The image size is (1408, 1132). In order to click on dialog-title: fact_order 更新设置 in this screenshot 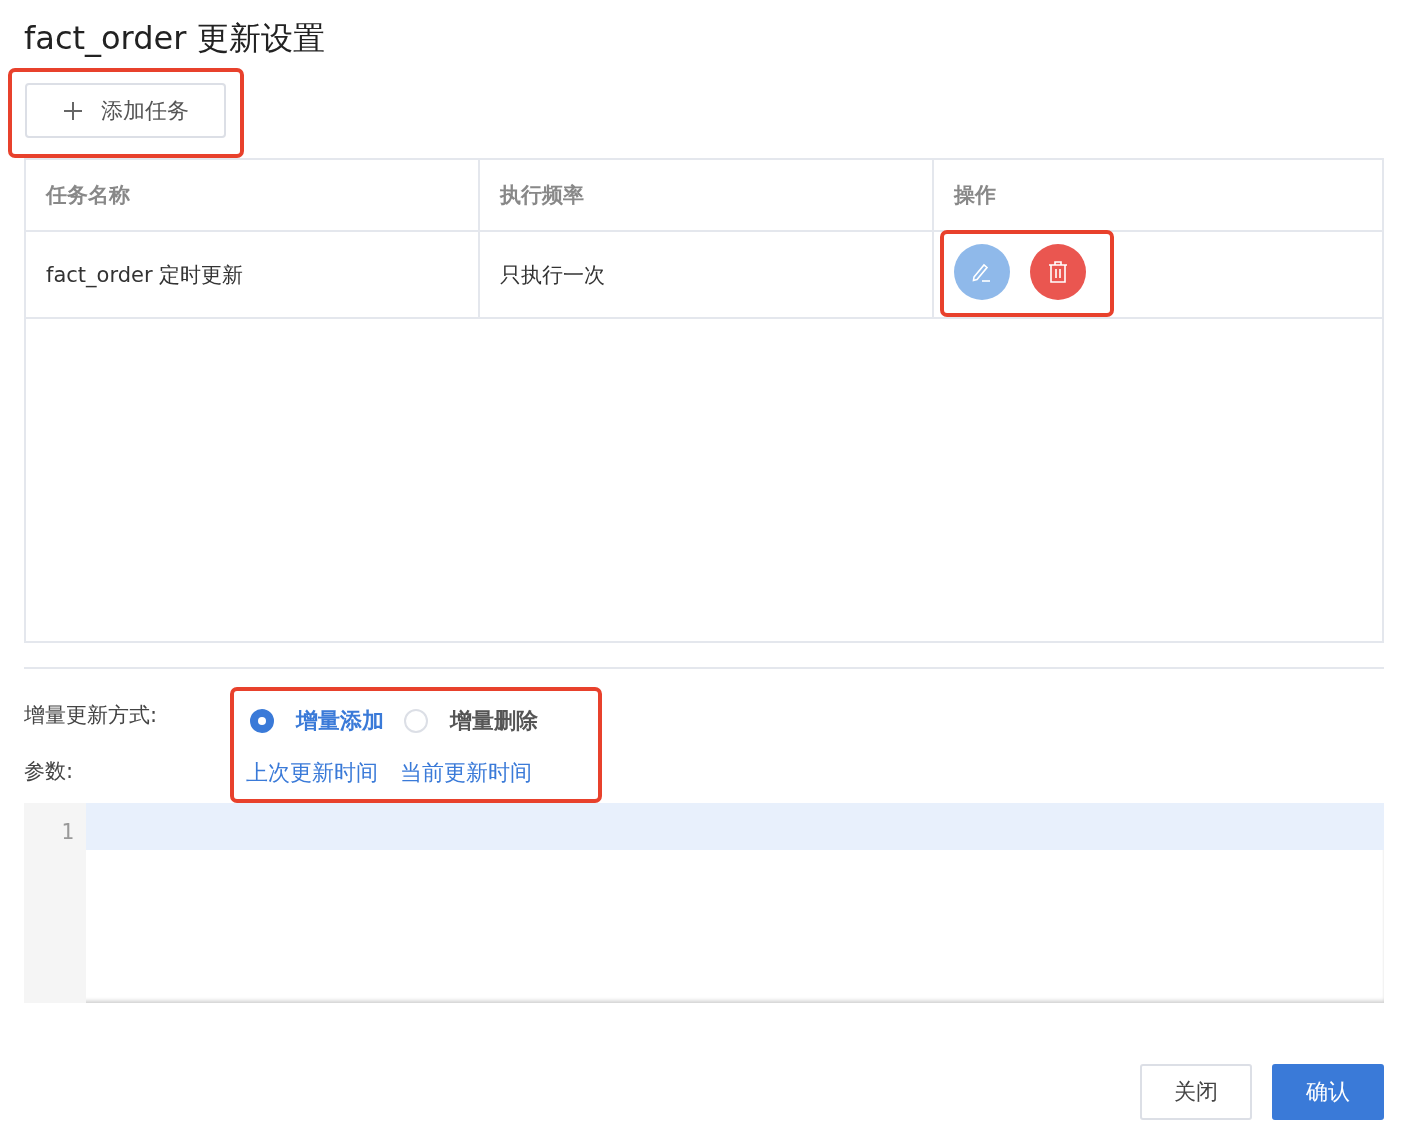, I will do `click(175, 38)`.